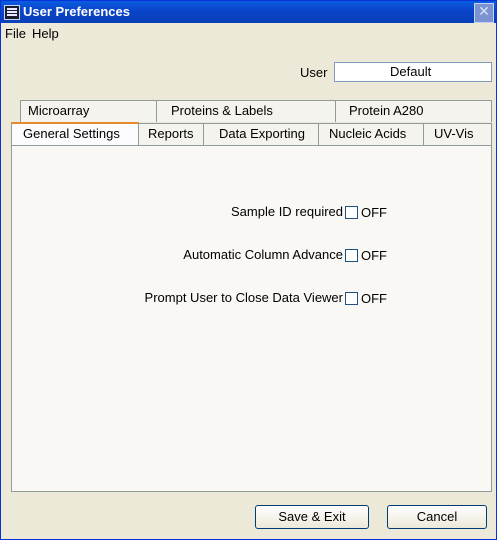 This screenshot has height=540, width=497. I want to click on menu-help: Help, so click(45, 33).